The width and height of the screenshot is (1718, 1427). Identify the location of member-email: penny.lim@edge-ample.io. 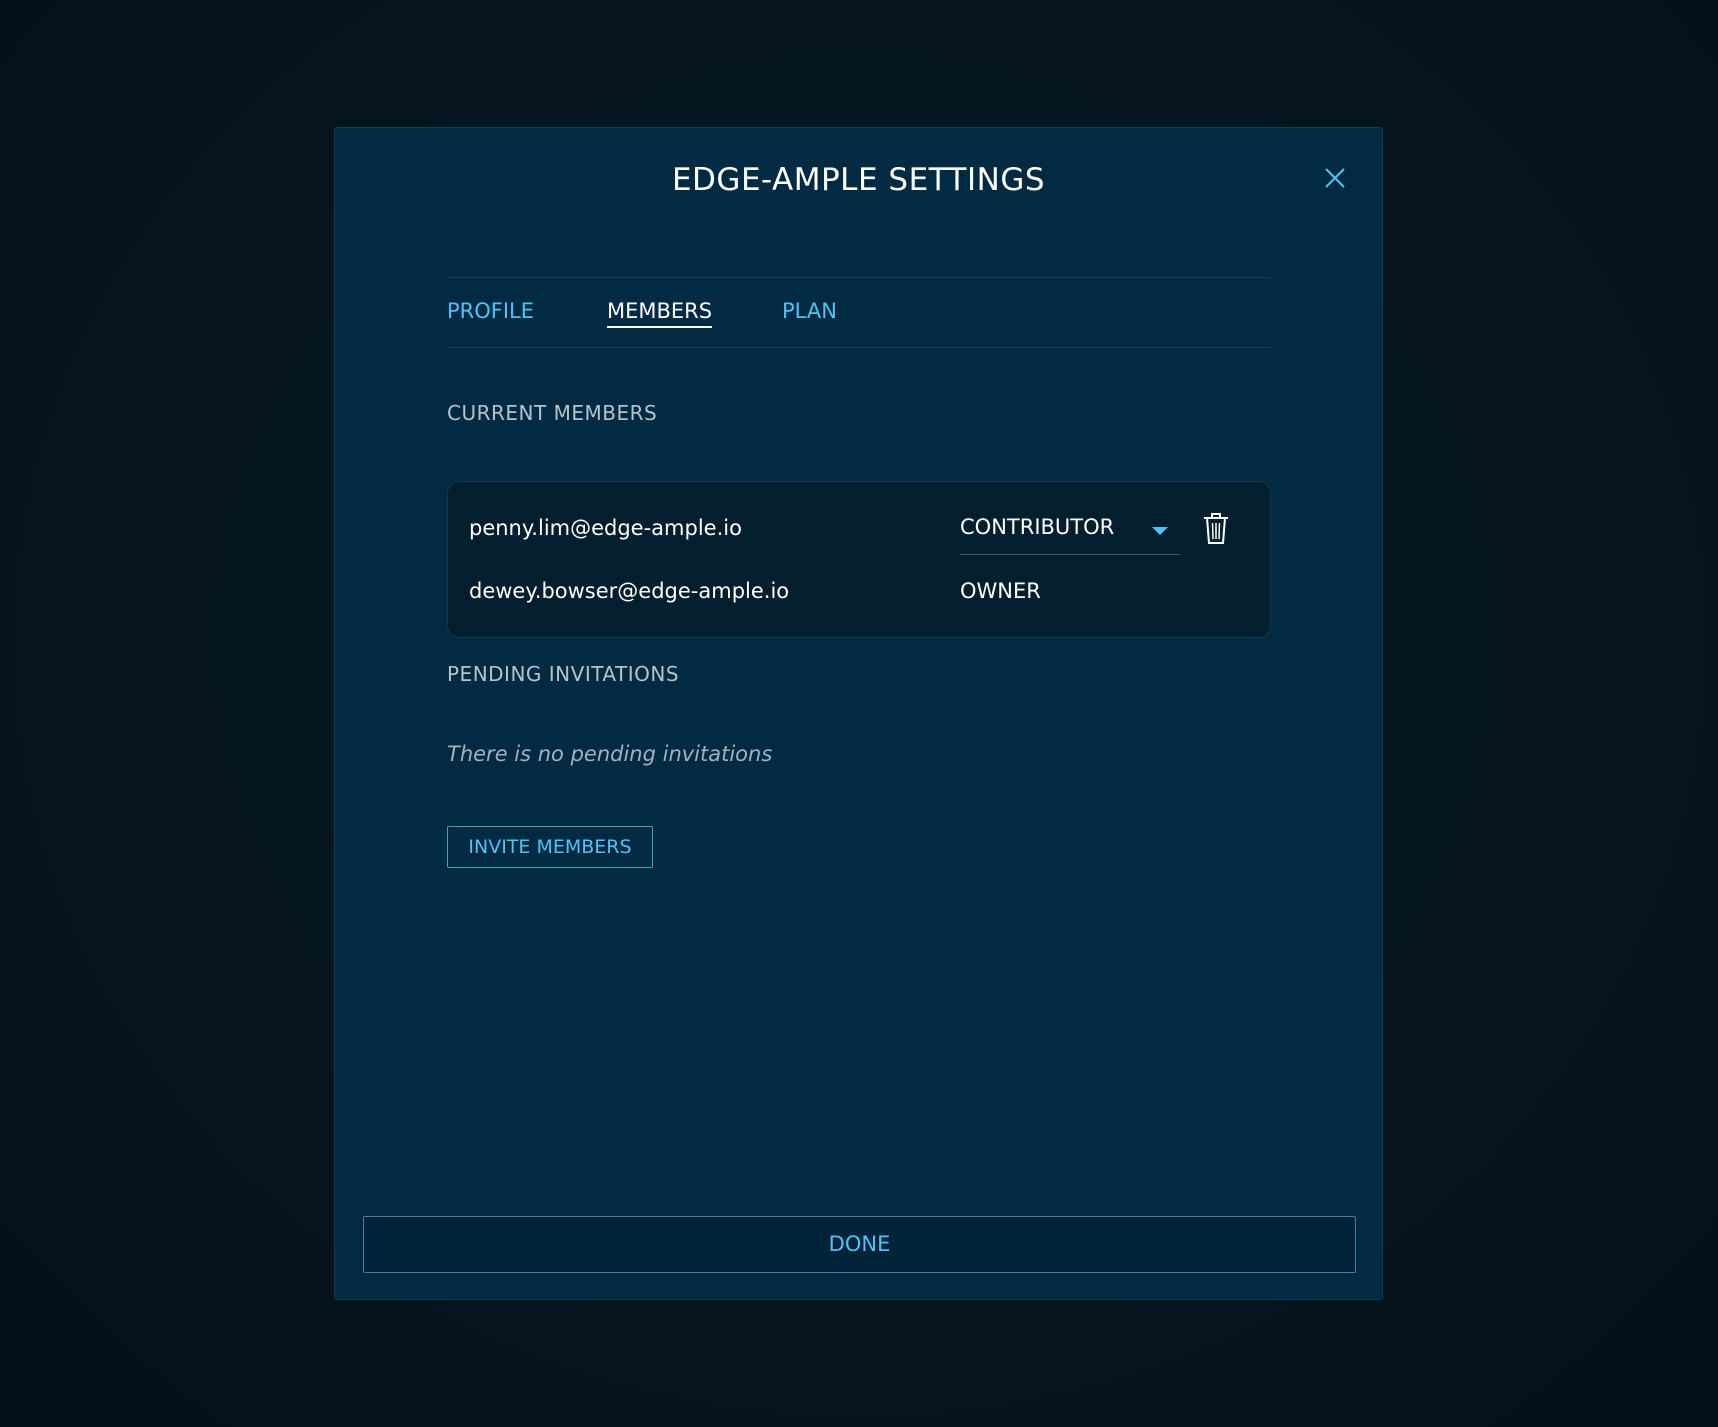
(605, 528).